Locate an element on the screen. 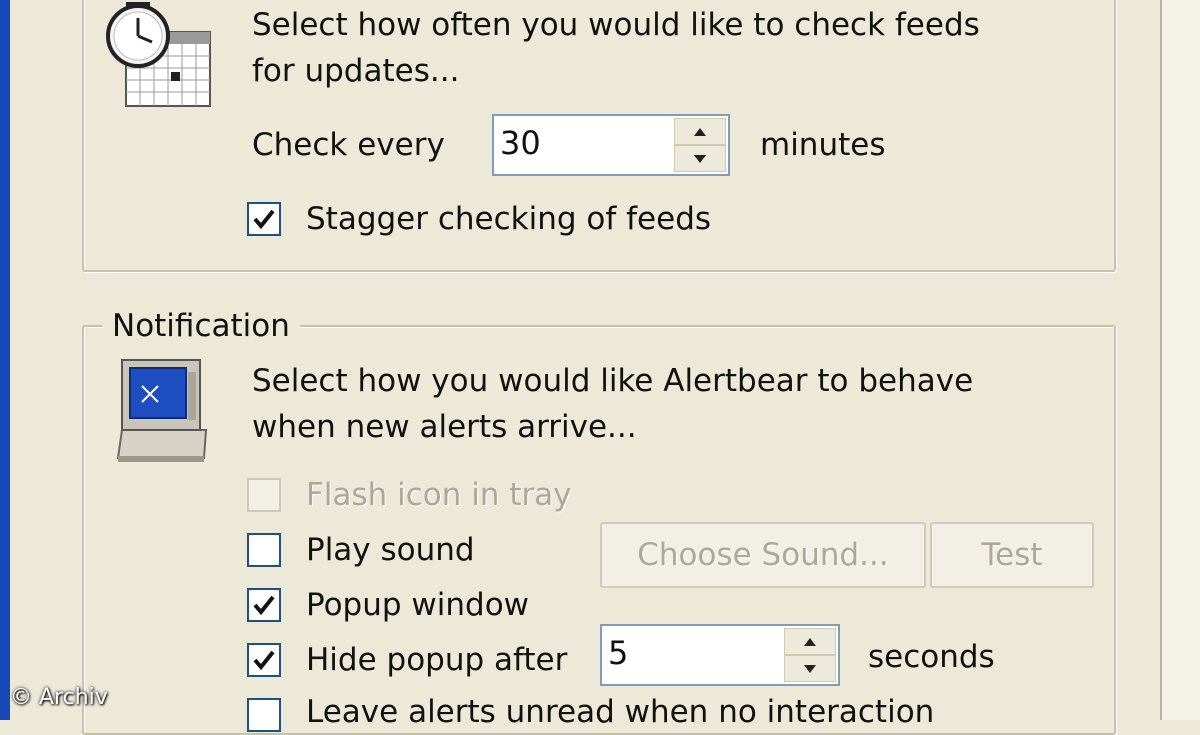 The image size is (1200, 735). watermark-text: © Archiv is located at coordinates (59, 697).